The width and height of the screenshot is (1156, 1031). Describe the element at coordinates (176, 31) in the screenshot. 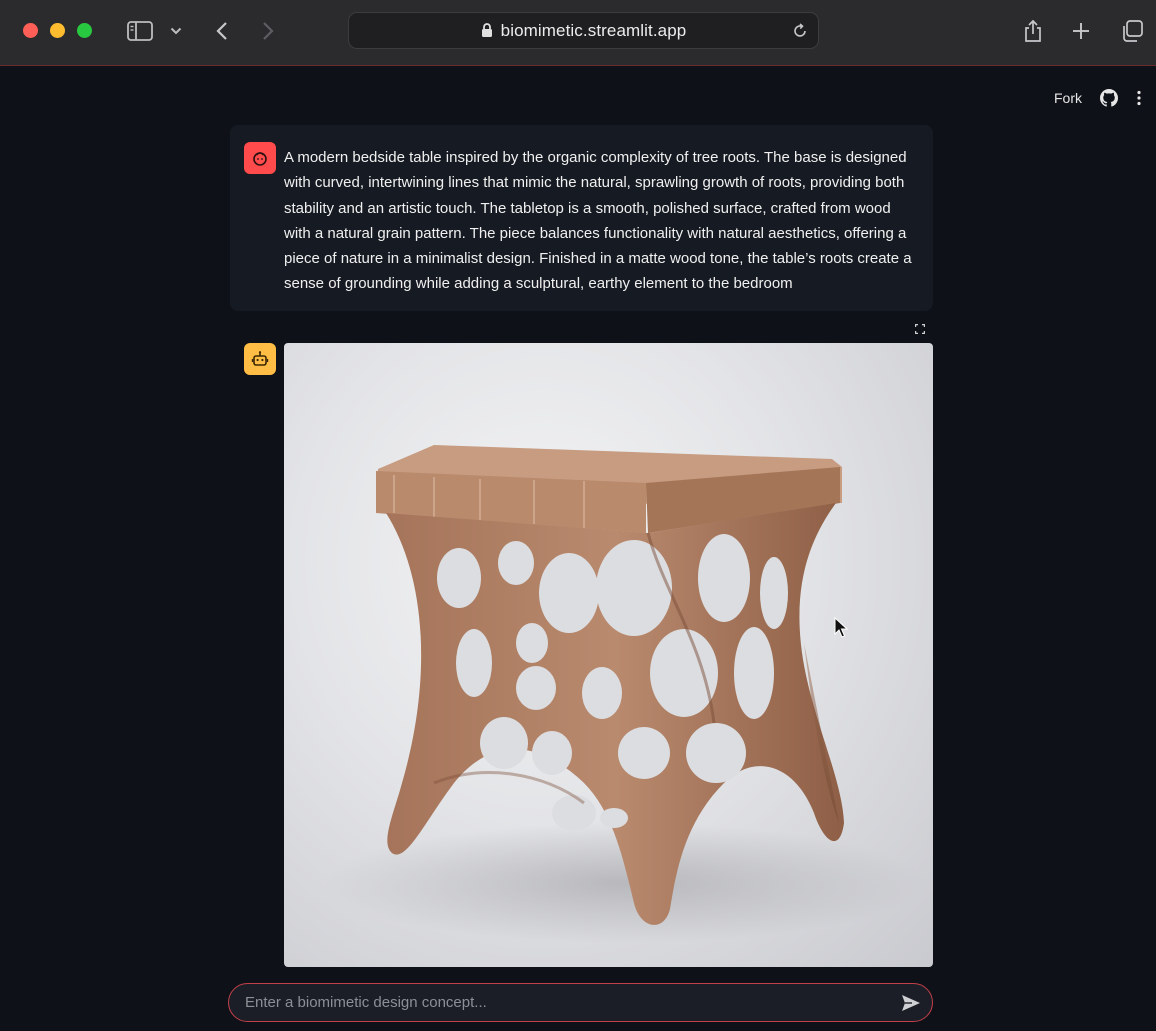

I see `chevron-down-icon` at that location.